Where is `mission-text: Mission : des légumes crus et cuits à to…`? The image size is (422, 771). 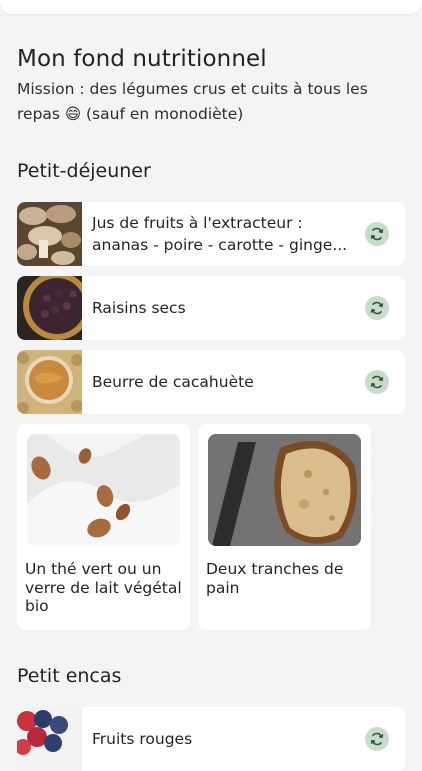
mission-text: Mission : des légumes crus et cuits à to… is located at coordinates (192, 101).